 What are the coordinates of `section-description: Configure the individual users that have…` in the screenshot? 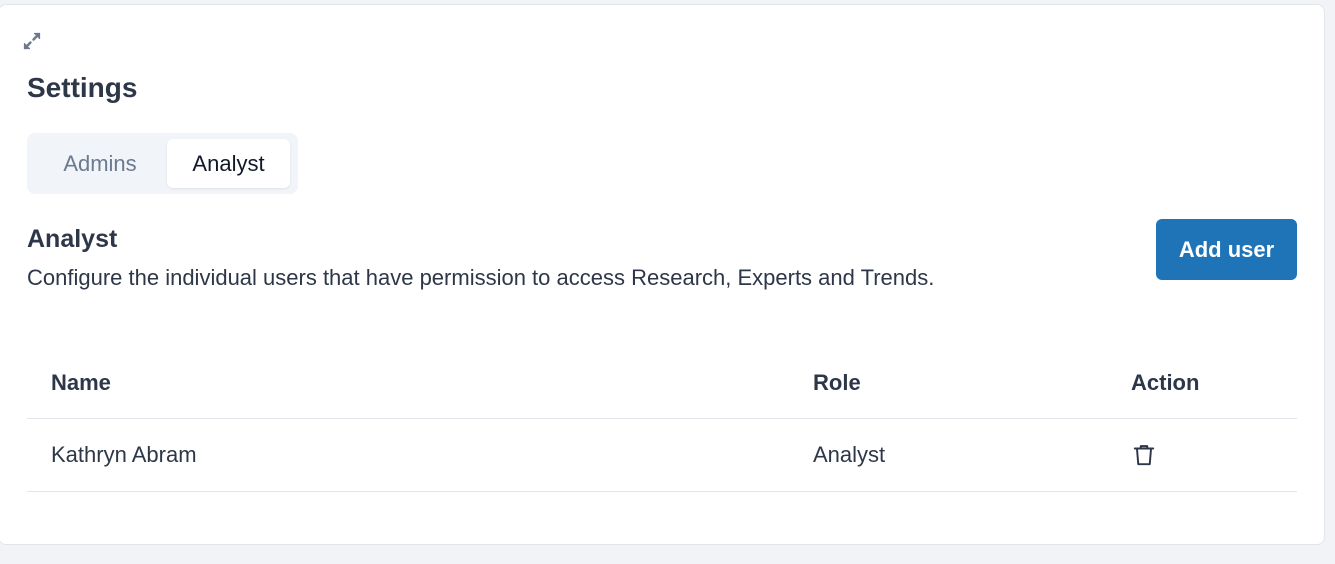 It's located at (481, 277).